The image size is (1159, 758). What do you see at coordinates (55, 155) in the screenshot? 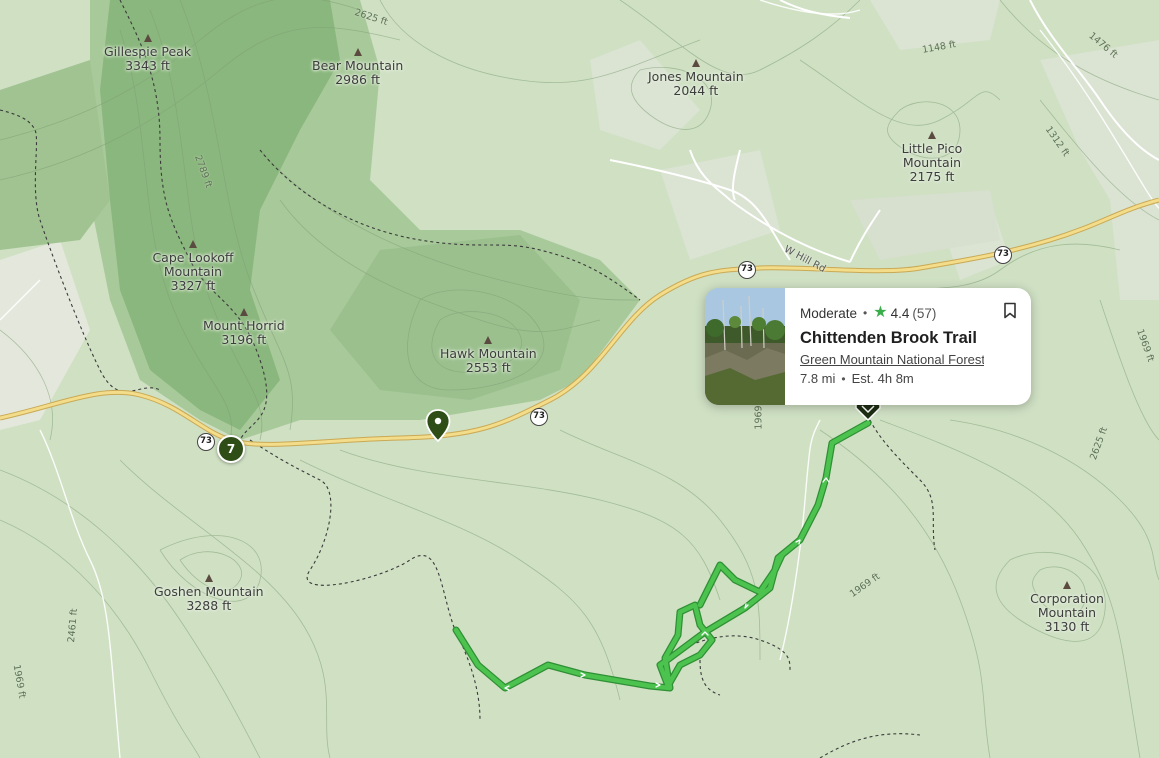
I see `dense-forest-area` at bounding box center [55, 155].